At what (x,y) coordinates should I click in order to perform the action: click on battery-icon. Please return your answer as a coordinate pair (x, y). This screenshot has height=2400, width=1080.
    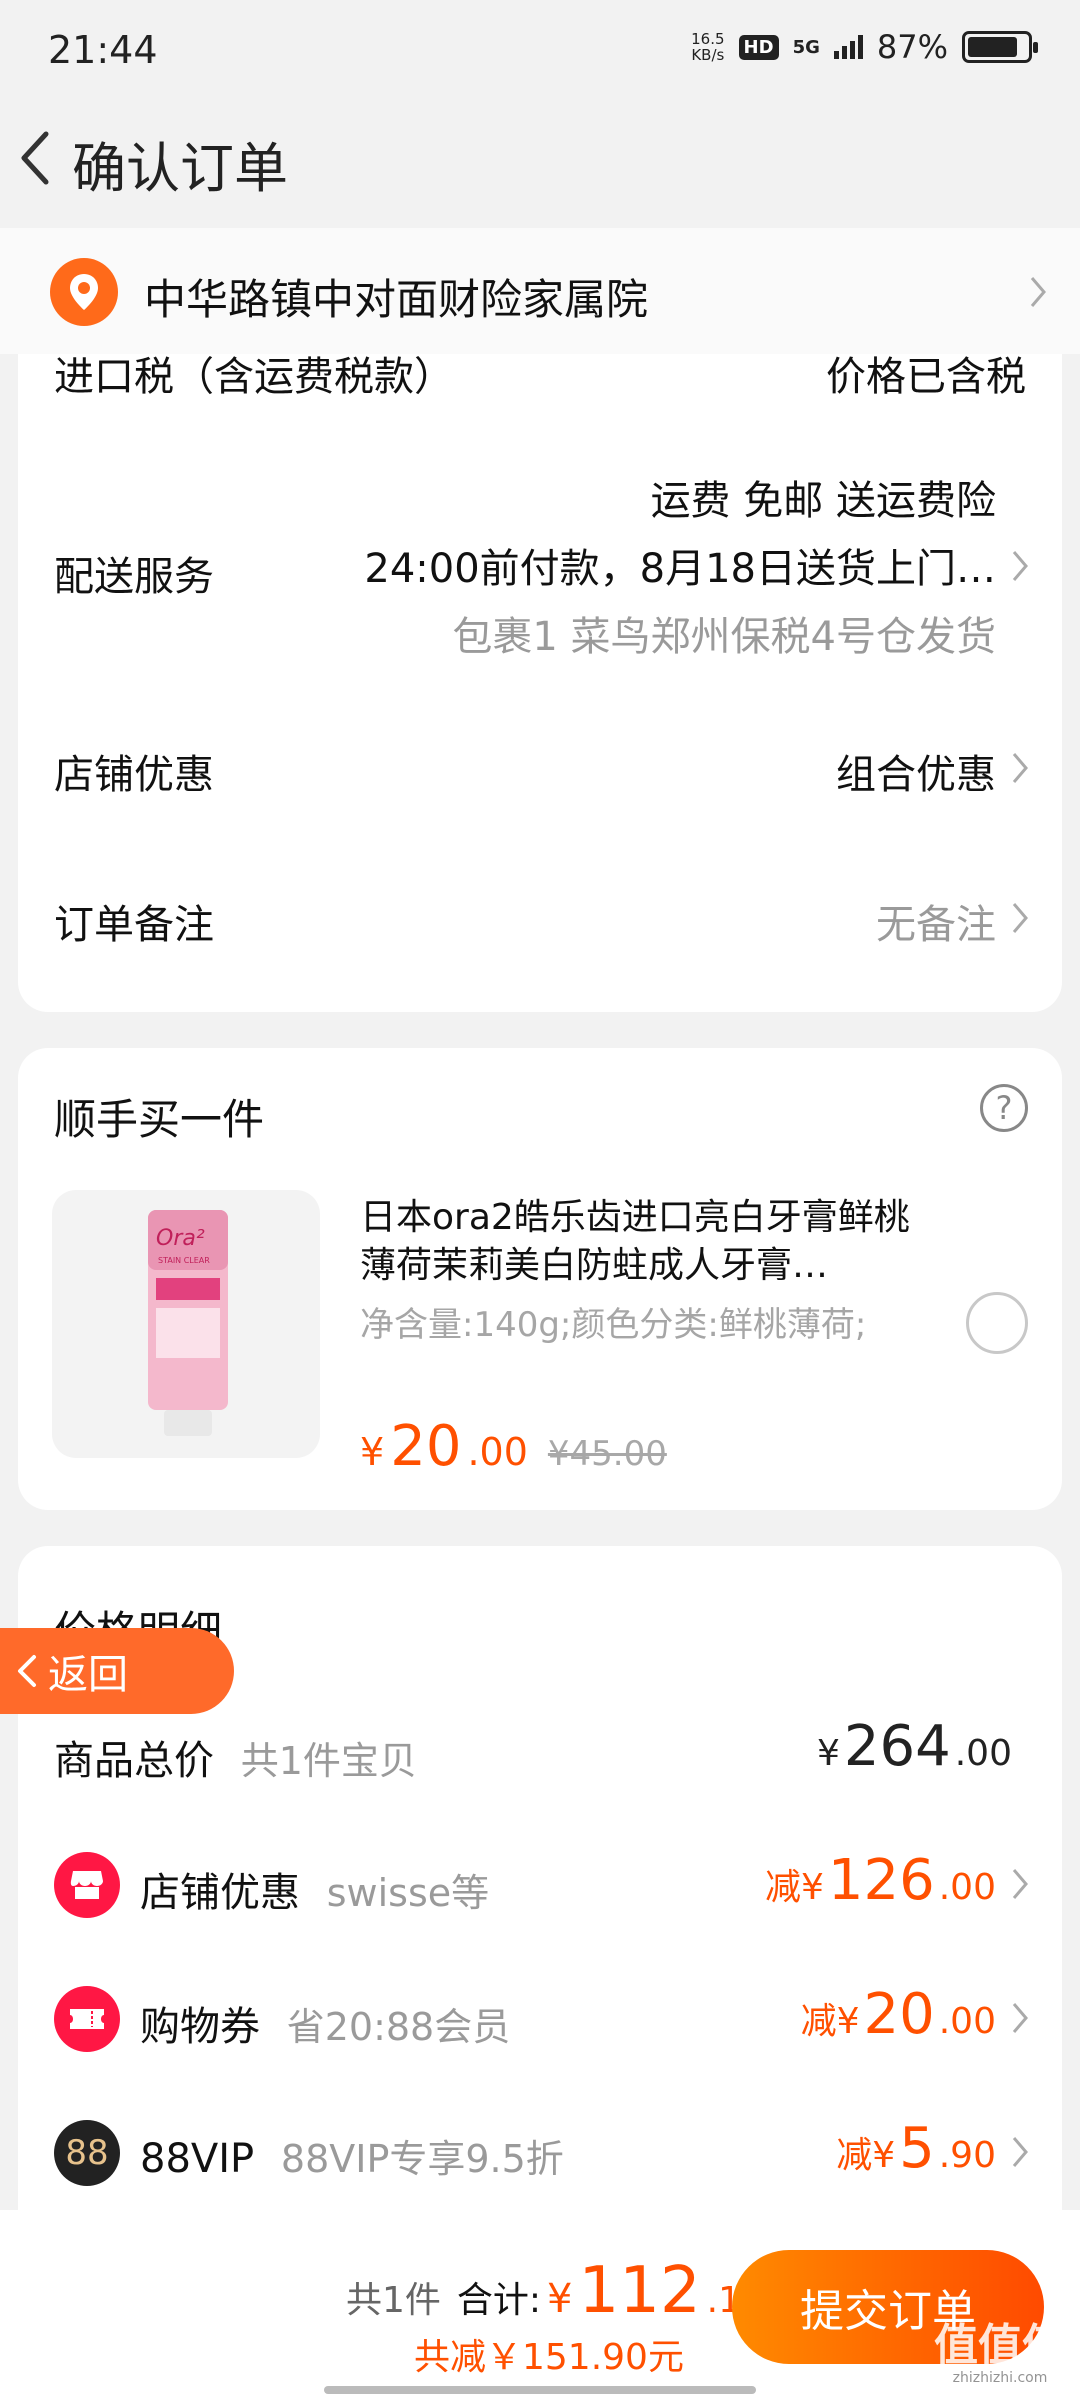
    Looking at the image, I should click on (1000, 47).